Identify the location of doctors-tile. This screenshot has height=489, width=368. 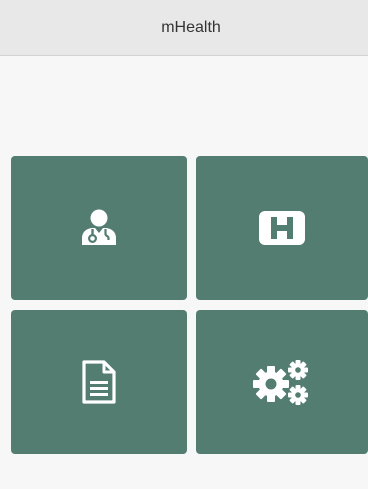
(99, 228).